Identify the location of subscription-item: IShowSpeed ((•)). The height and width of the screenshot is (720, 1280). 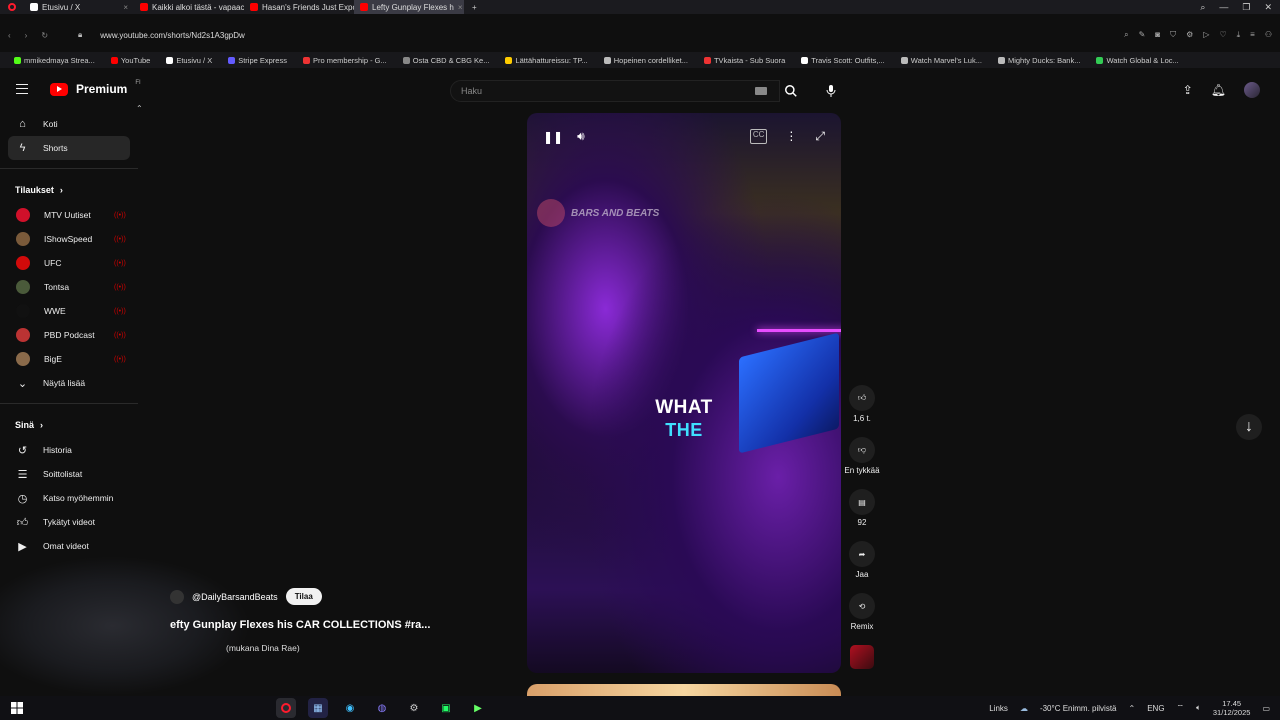
(70, 239).